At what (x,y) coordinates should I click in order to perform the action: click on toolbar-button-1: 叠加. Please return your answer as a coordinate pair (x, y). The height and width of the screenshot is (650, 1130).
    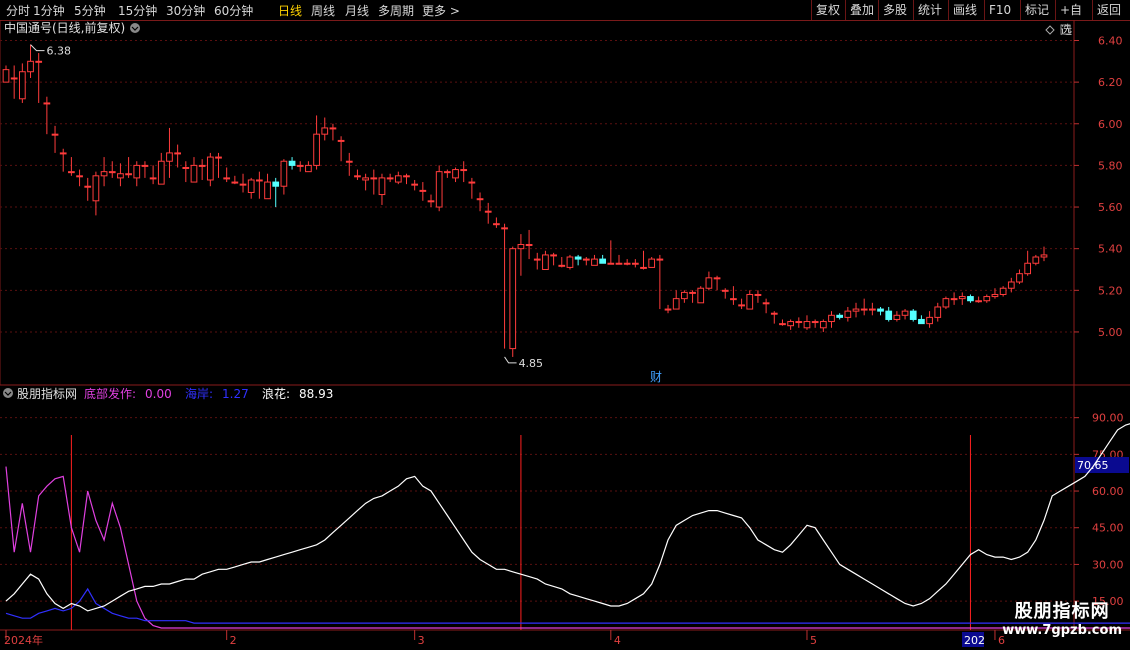
    Looking at the image, I should click on (861, 10).